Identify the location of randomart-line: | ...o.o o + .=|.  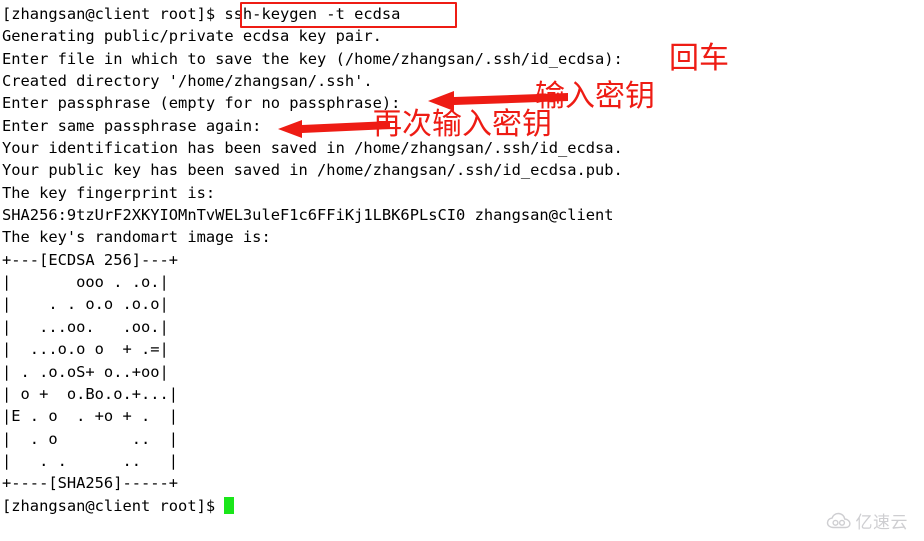
(85, 349).